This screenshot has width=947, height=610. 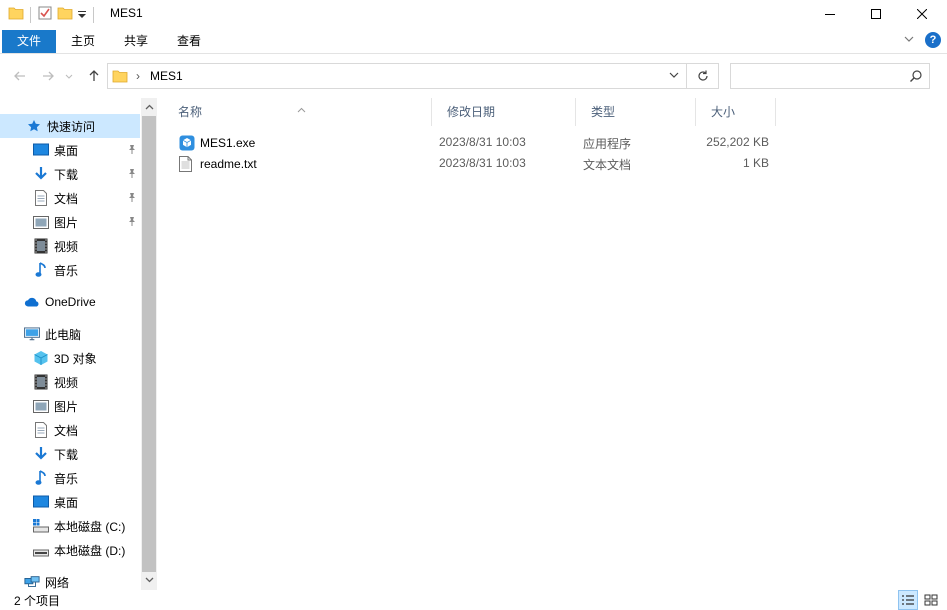 I want to click on refresh-button, so click(x=703, y=76).